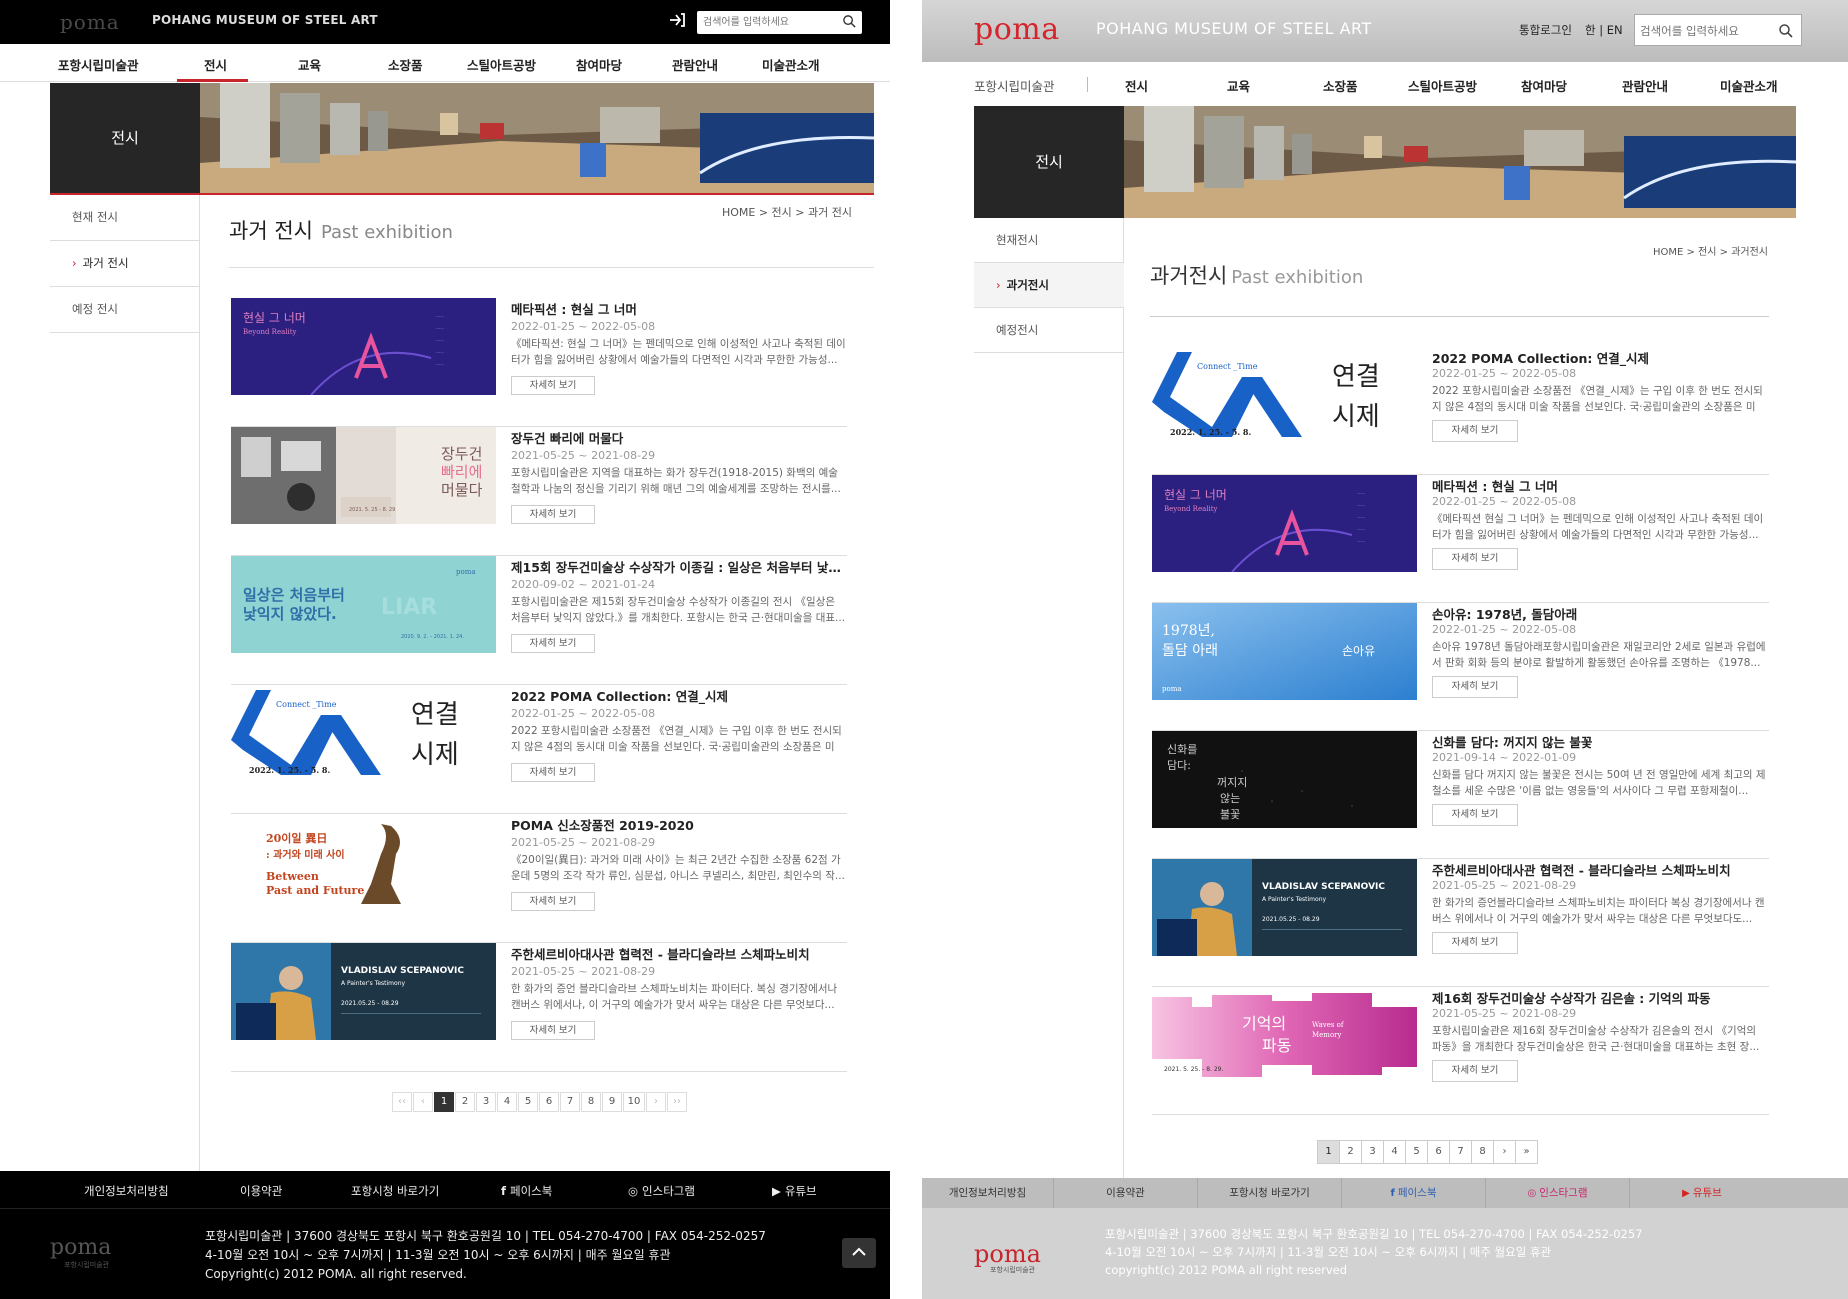  What do you see at coordinates (679, 566) in the screenshot?
I see `exhibition-title: 제15회 장두건미술상 수상작가 이종길 : 일상은 처음부터 낯익지 않았다.` at bounding box center [679, 566].